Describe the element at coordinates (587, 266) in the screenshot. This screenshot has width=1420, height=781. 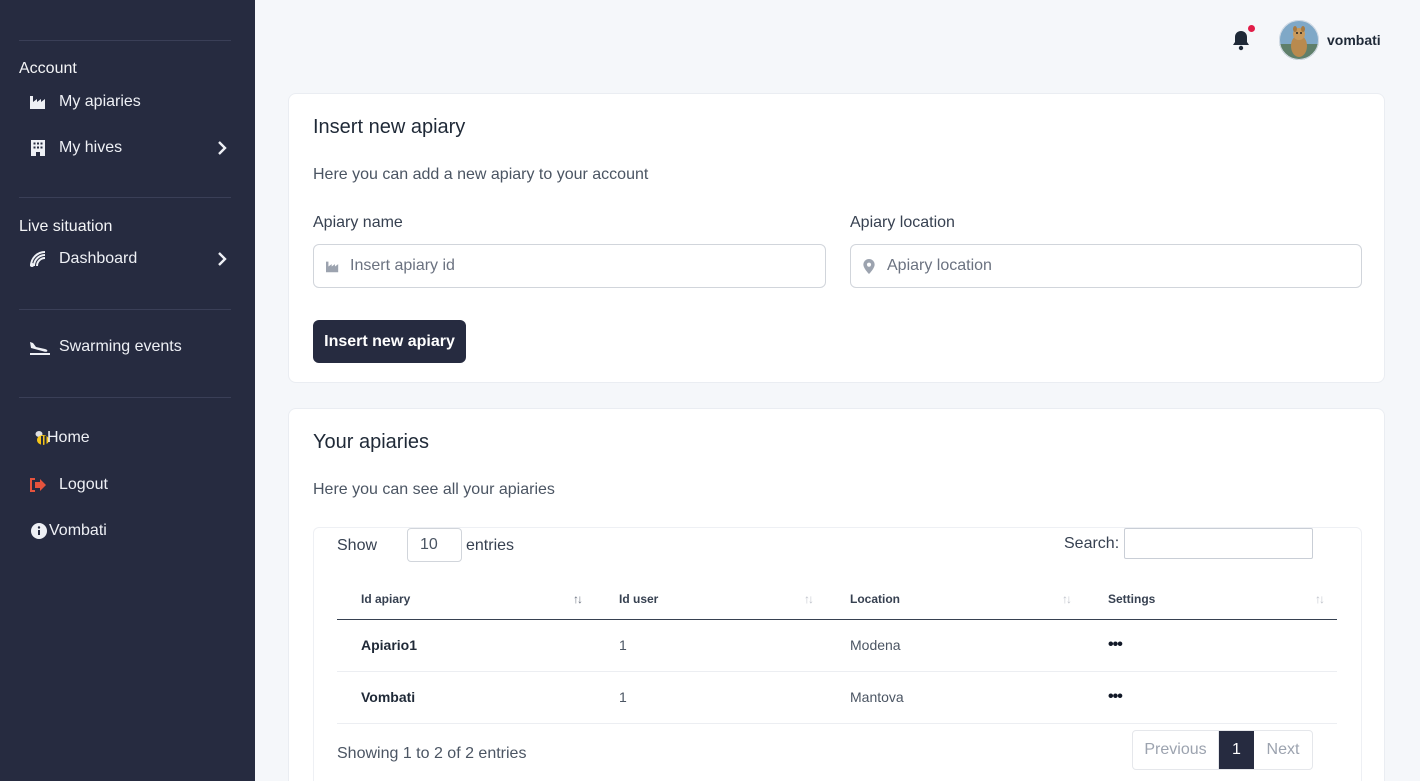
I see `apiary-name-input` at that location.